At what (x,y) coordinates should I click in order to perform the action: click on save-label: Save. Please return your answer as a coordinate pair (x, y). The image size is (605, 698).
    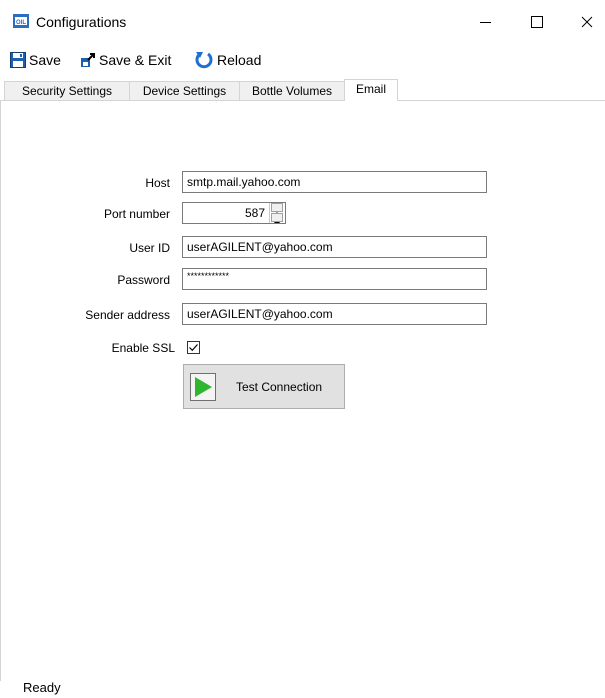
    Looking at the image, I should click on (45, 60).